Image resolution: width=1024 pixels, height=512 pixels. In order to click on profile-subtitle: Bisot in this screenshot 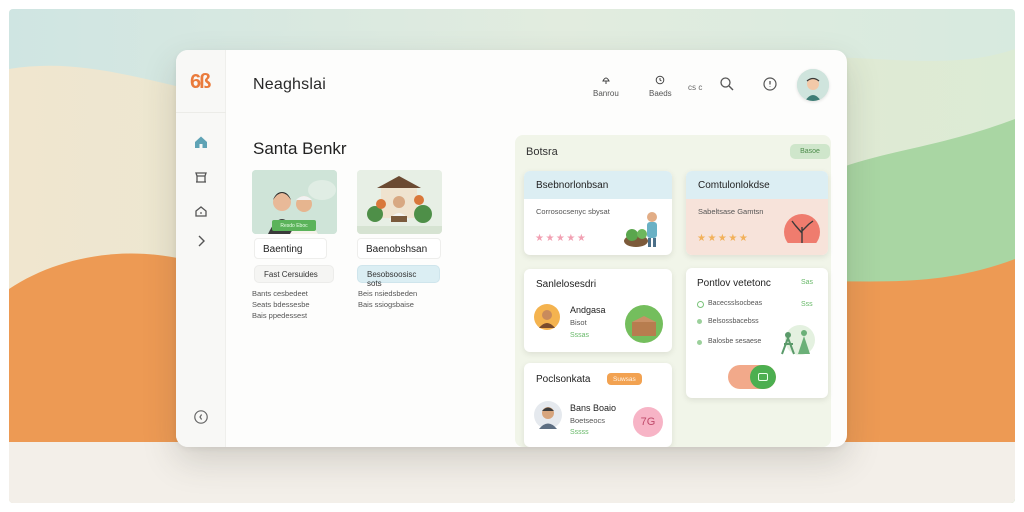, I will do `click(578, 322)`.